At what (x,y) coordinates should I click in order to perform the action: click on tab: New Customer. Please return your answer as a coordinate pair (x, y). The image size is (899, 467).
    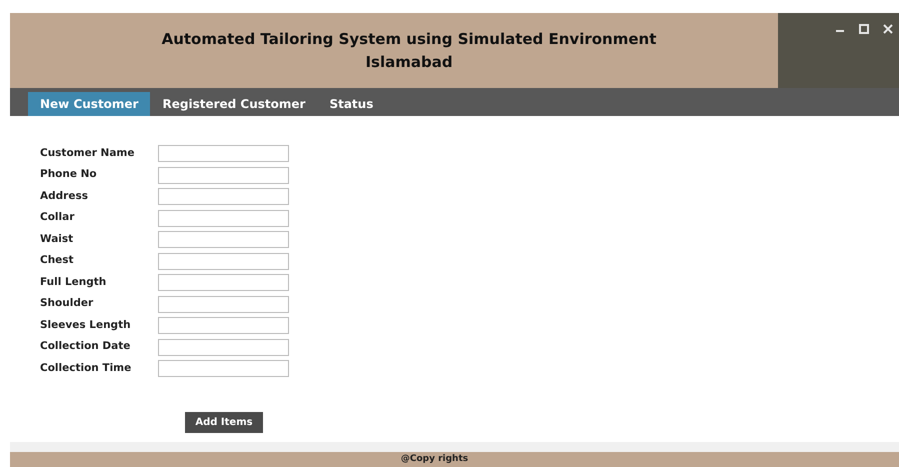
    Looking at the image, I should click on (89, 104).